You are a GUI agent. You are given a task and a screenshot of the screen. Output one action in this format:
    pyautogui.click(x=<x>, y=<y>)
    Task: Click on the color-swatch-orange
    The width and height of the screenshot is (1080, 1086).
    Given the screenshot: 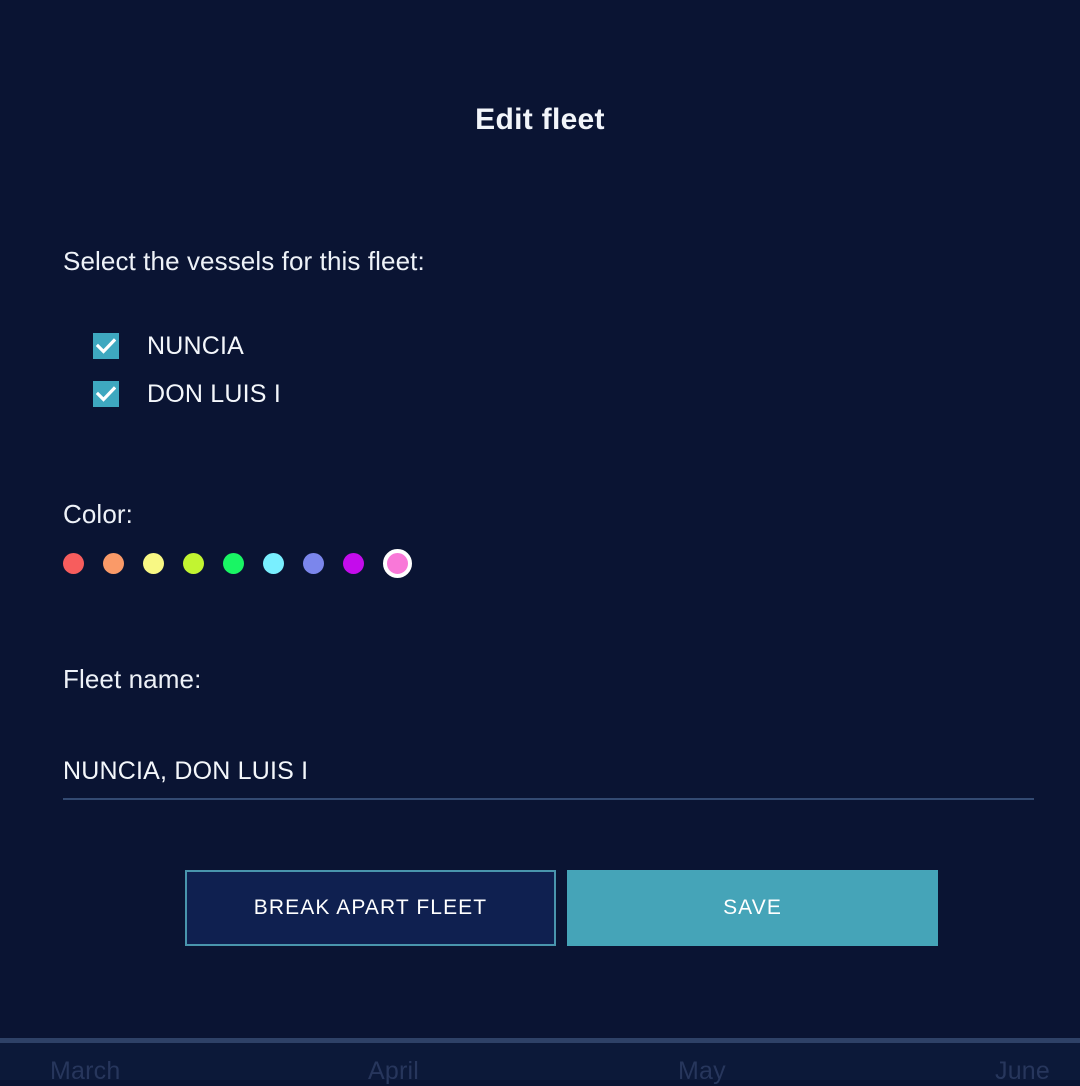 What is the action you would take?
    pyautogui.click(x=123, y=563)
    